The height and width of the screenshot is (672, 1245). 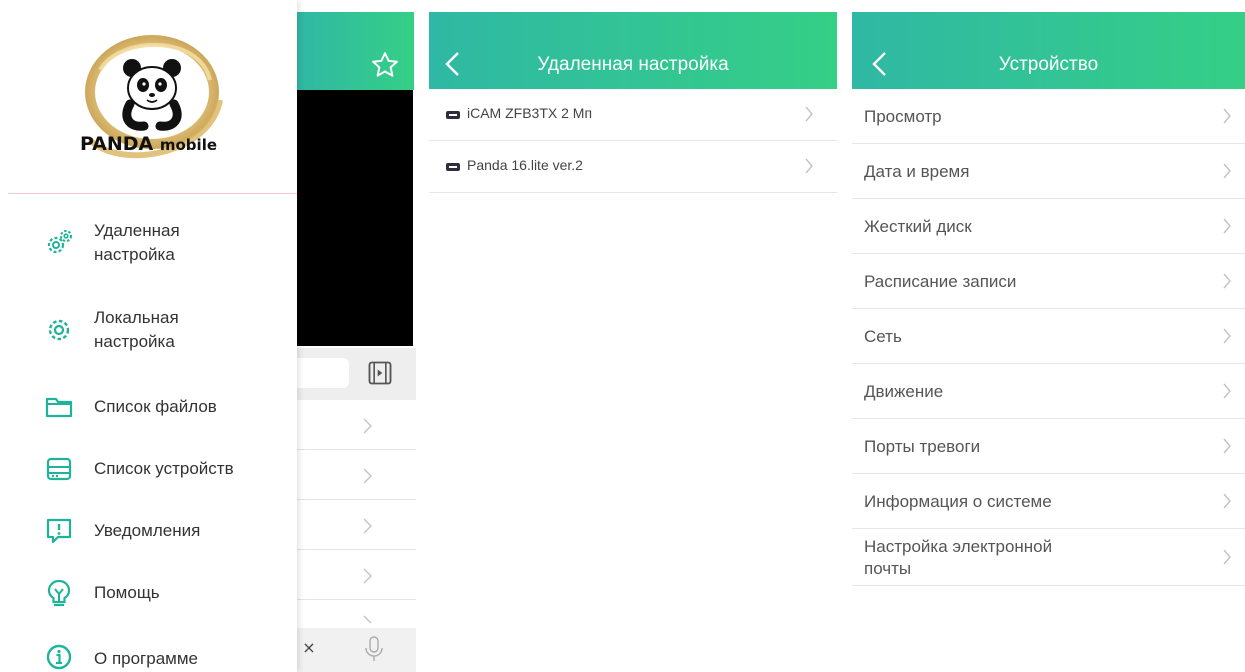 What do you see at coordinates (883, 336) in the screenshot?
I see `settings-item-label: Сеть` at bounding box center [883, 336].